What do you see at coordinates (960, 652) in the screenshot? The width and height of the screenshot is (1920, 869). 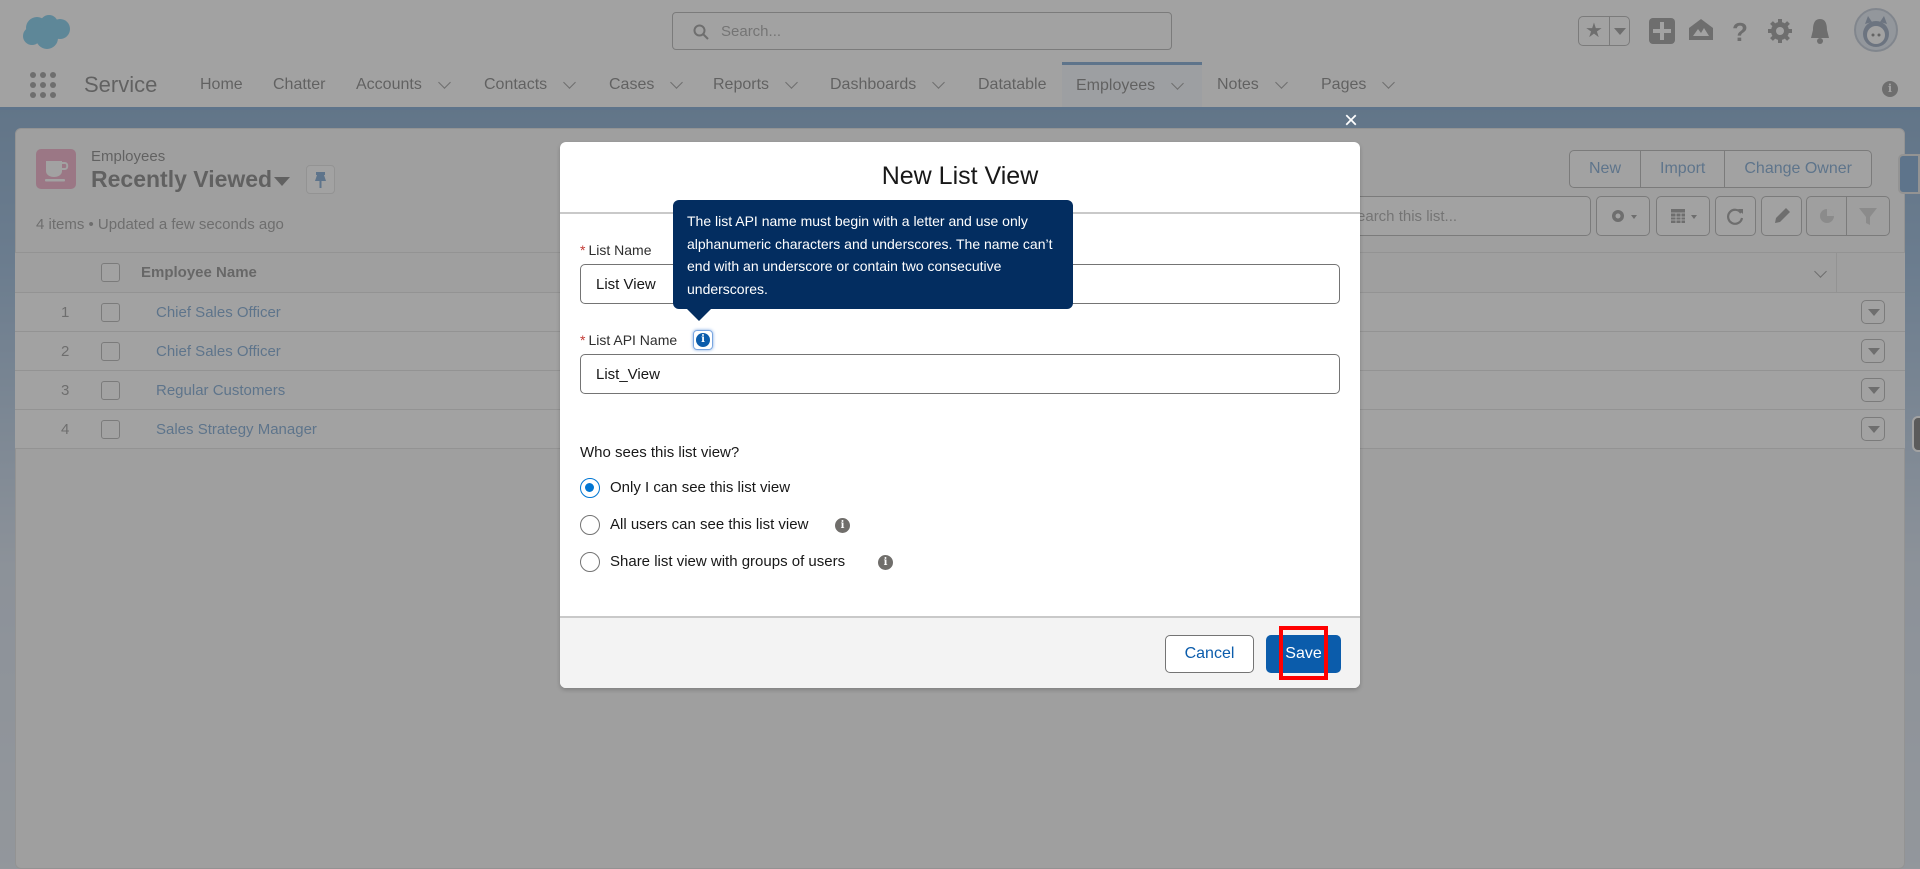 I see `modal-footer: Cancel Save` at bounding box center [960, 652].